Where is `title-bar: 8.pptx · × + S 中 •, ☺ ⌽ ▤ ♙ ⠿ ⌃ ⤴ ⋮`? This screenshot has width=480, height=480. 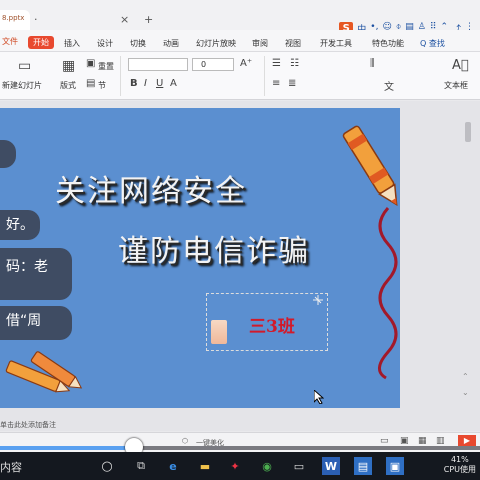 title-bar: 8.pptx · × + S 中 •, ☺ ⌽ ▤ ♙ ⠿ ⌃ ⤴ ⋮ is located at coordinates (240, 18).